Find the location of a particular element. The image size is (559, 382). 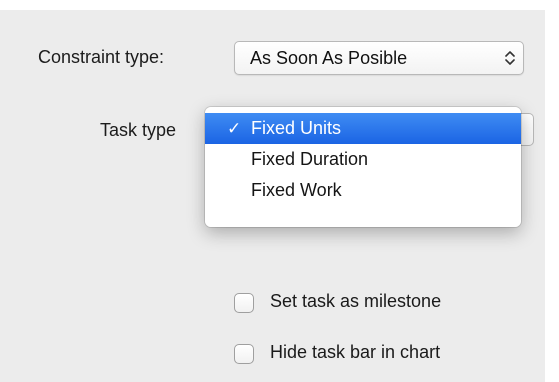

constraint-type-popup: As Soon As Posible is located at coordinates (379, 58).